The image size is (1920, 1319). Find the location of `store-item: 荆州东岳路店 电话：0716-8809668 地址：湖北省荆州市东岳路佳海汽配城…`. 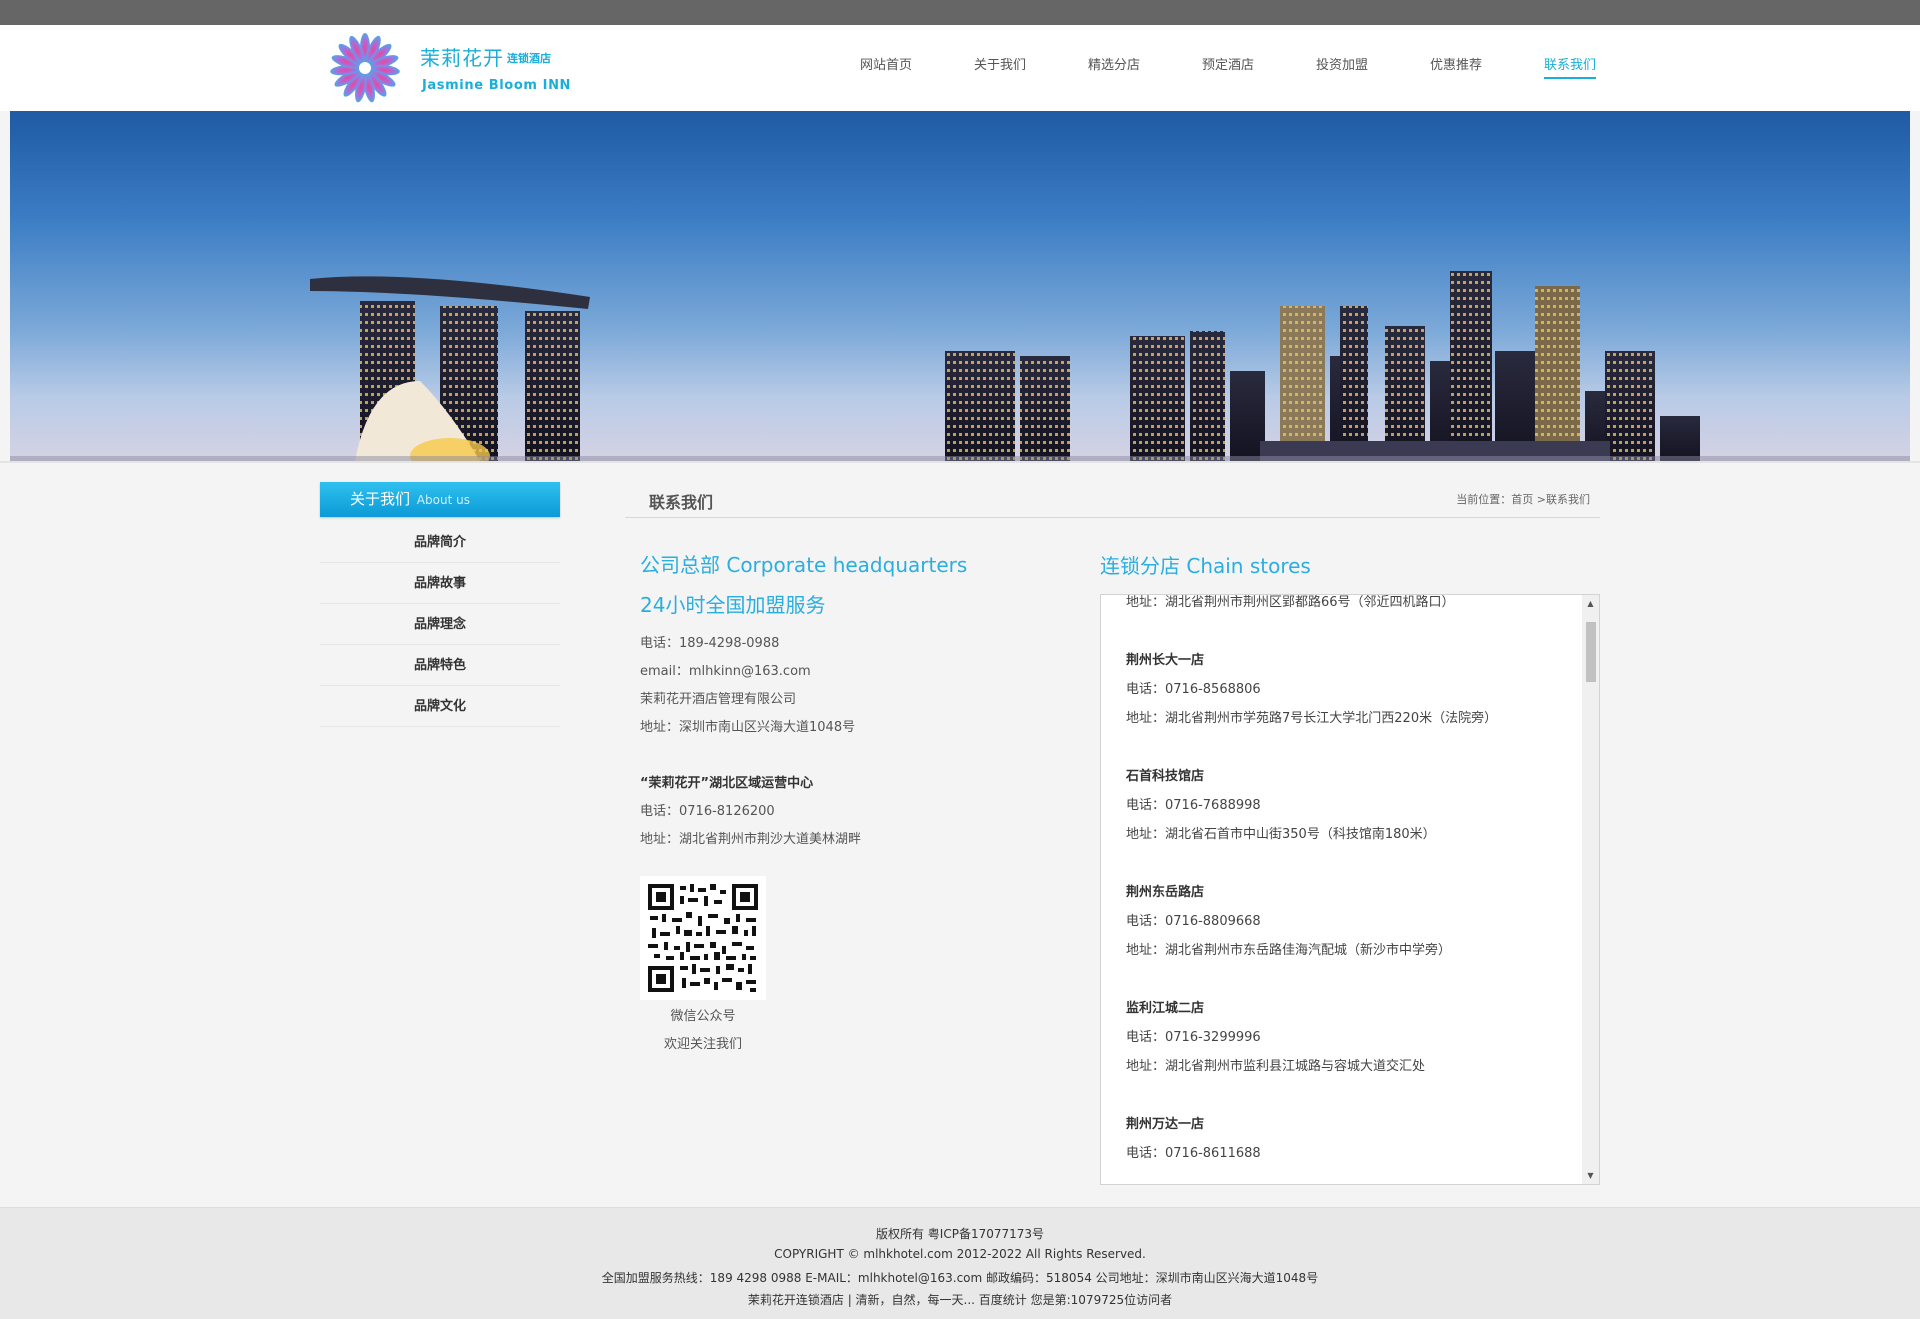

store-item: 荆州东岳路店 电话：0716-8809668 地址：湖北省荆州市东岳路佳海汽配城… is located at coordinates (1346, 921).